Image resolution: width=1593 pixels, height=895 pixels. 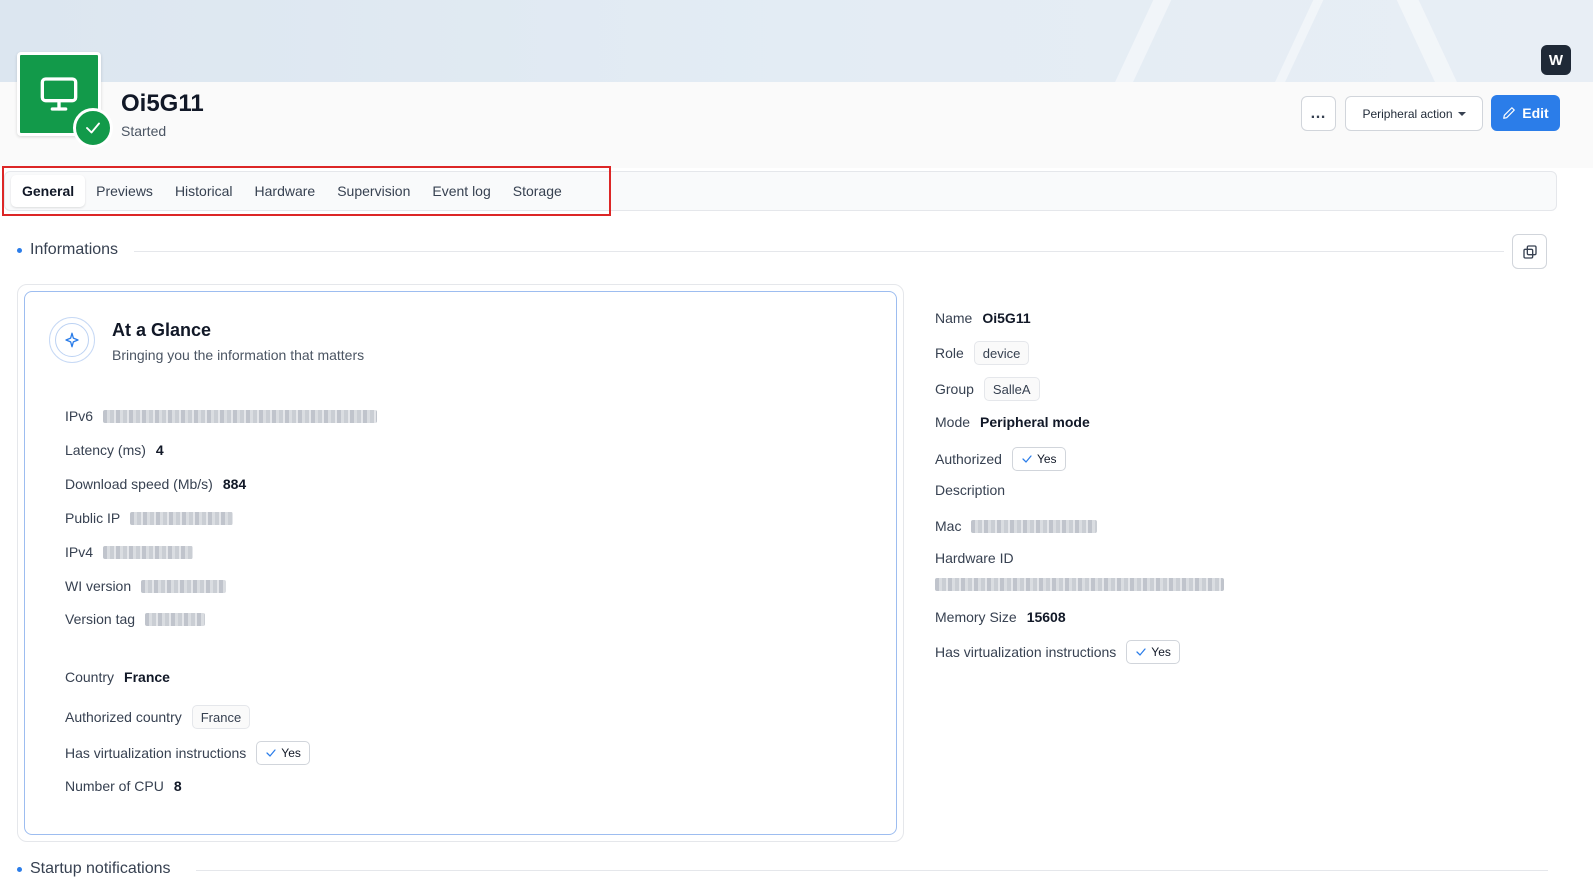 I want to click on public-ip-label: Public IP, so click(x=93, y=518).